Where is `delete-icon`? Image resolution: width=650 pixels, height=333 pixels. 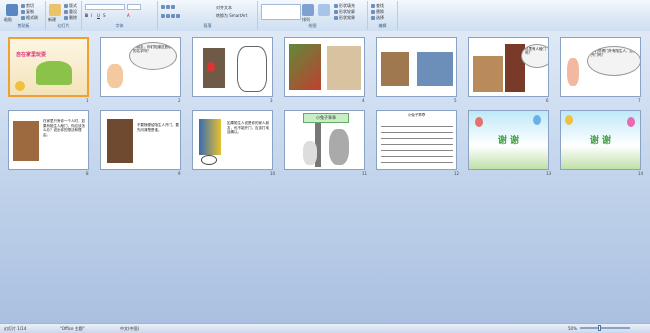
delete-icon is located at coordinates (66, 18).